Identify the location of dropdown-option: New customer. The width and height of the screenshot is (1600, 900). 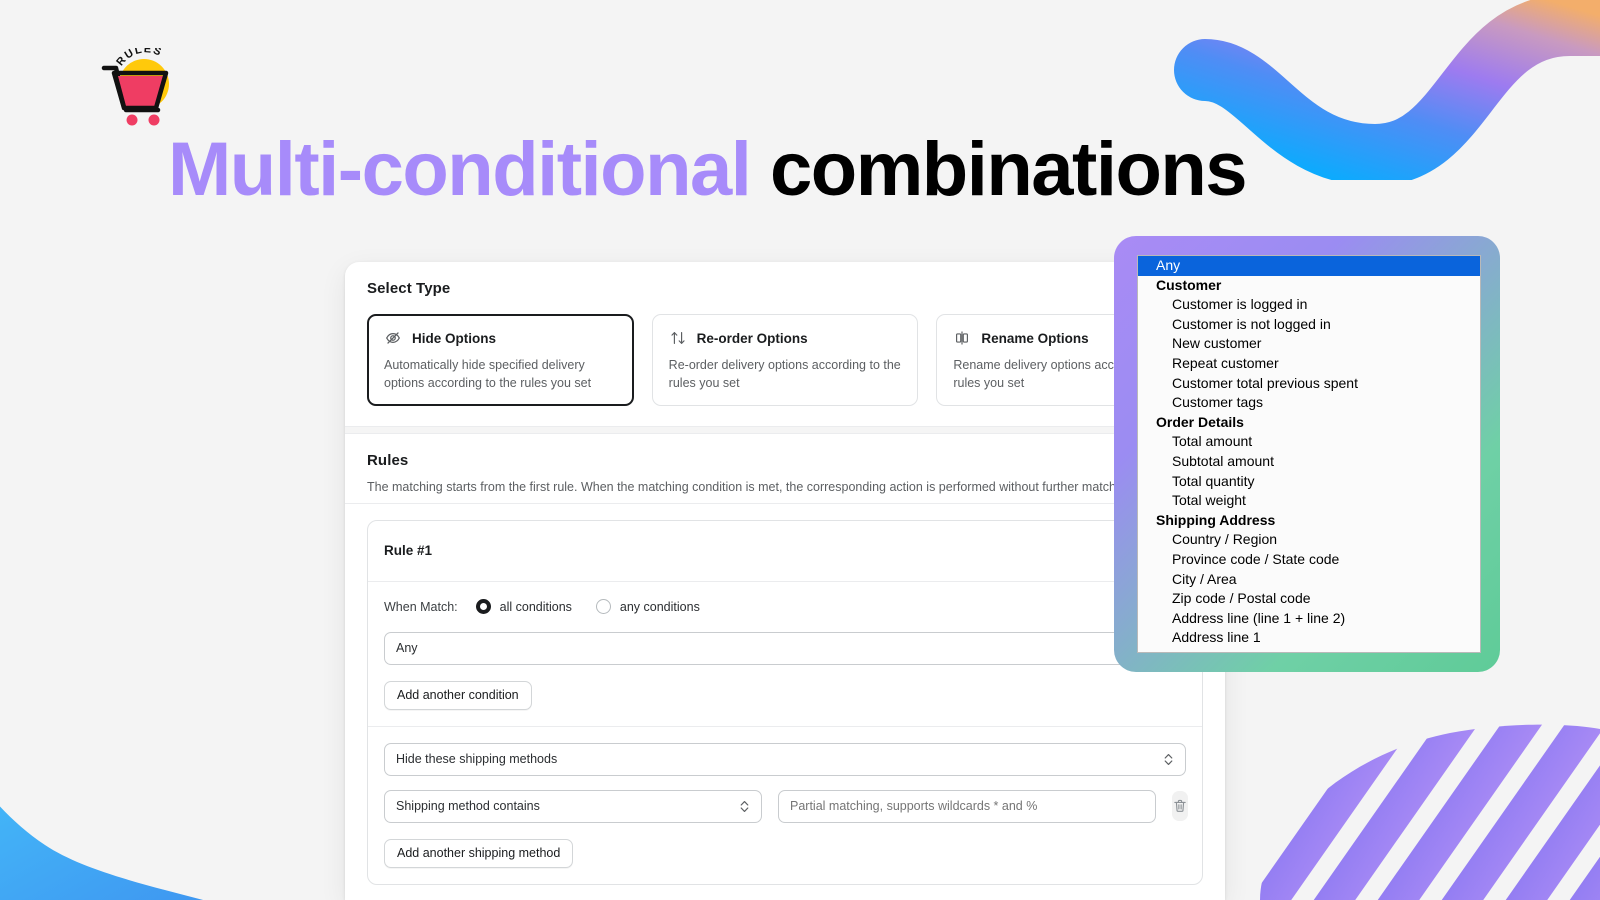
(1309, 344).